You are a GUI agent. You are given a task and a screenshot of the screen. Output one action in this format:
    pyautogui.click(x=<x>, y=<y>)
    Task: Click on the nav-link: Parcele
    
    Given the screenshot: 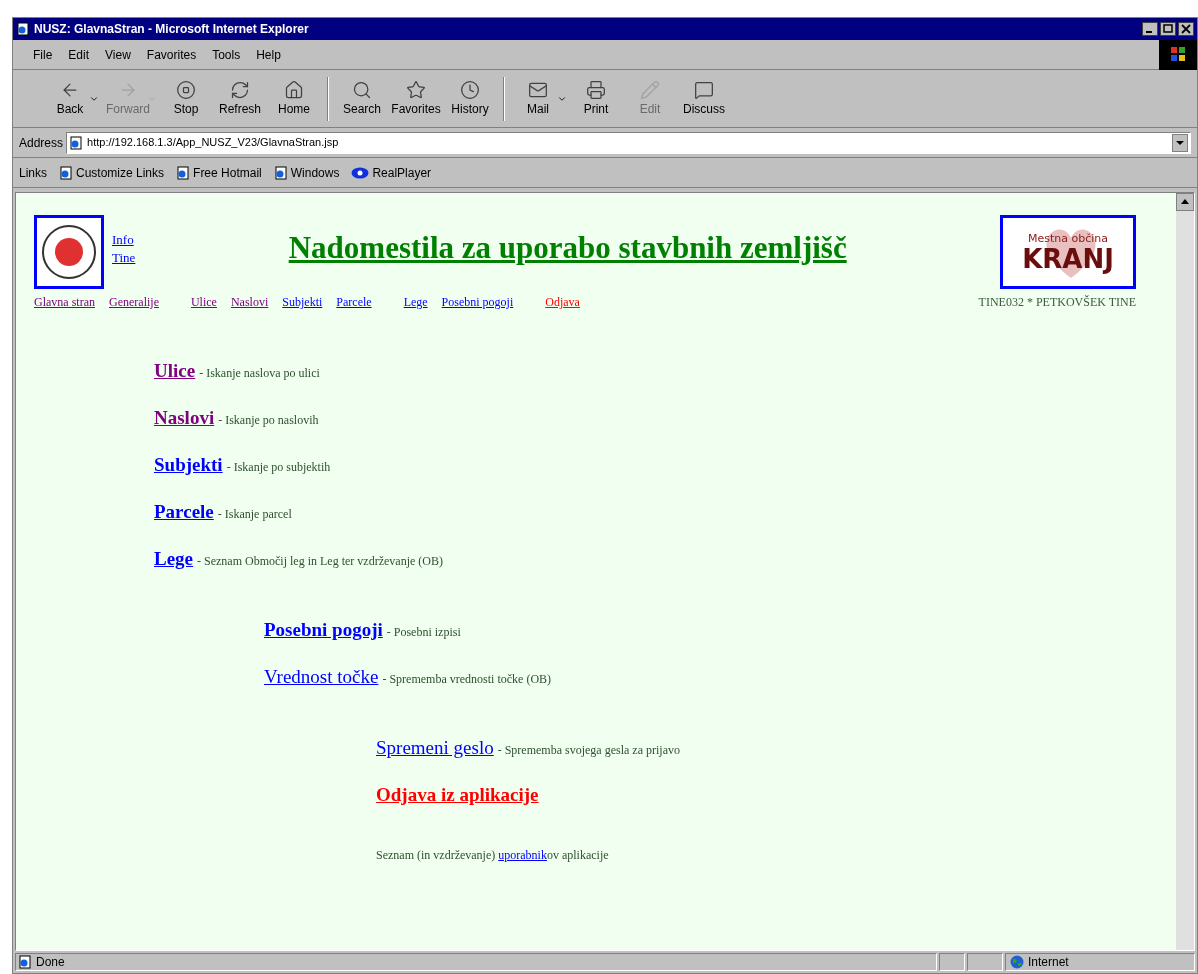 What is the action you would take?
    pyautogui.click(x=354, y=302)
    